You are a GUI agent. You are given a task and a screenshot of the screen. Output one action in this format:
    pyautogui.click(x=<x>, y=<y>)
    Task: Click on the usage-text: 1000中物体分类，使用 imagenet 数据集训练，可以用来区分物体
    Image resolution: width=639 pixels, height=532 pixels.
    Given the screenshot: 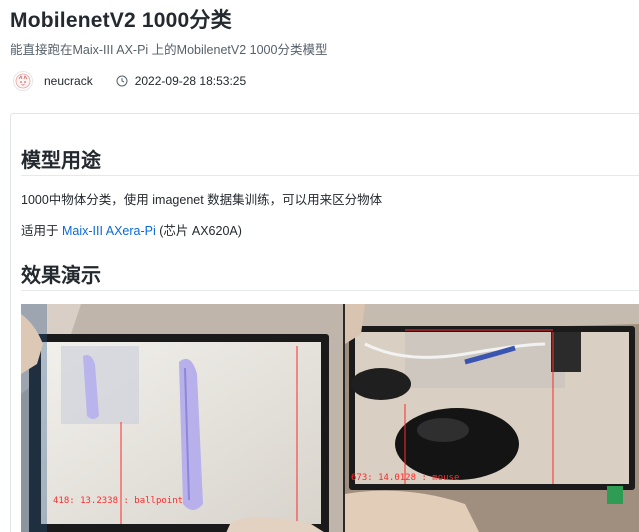 What is the action you would take?
    pyautogui.click(x=202, y=200)
    